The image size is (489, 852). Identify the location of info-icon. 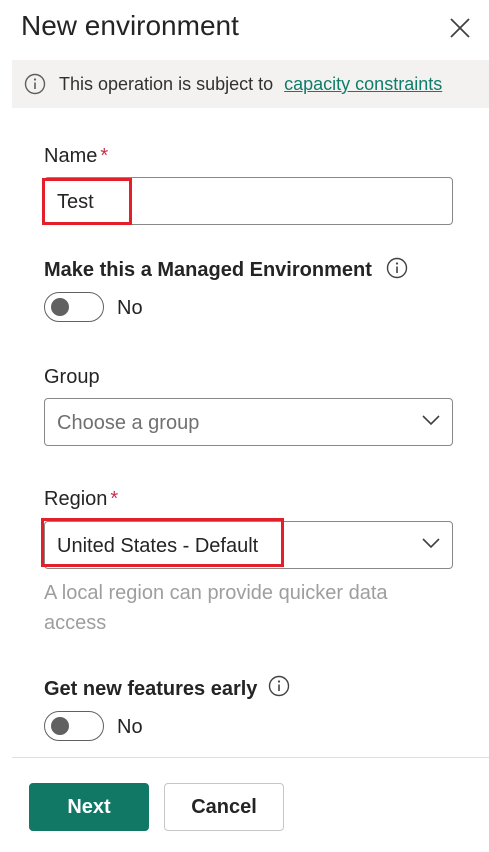
(35, 84).